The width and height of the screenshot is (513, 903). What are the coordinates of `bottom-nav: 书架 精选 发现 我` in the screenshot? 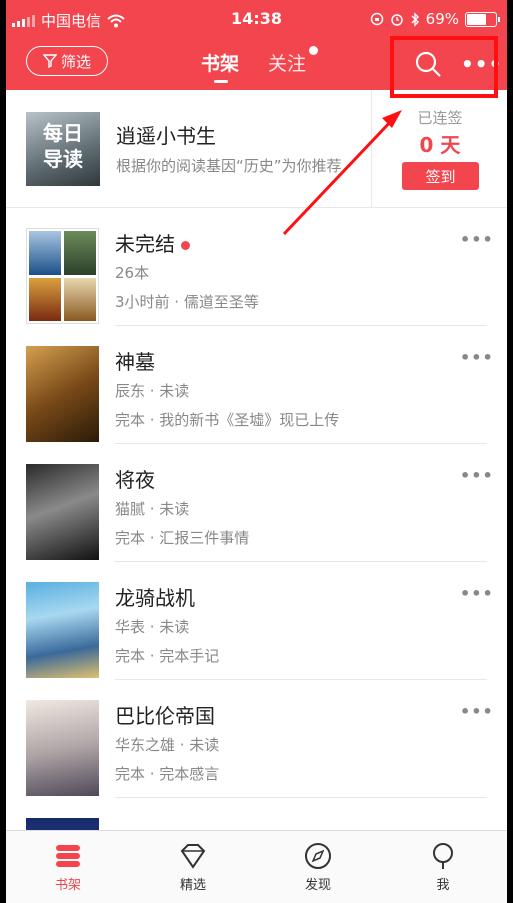 It's located at (256, 866).